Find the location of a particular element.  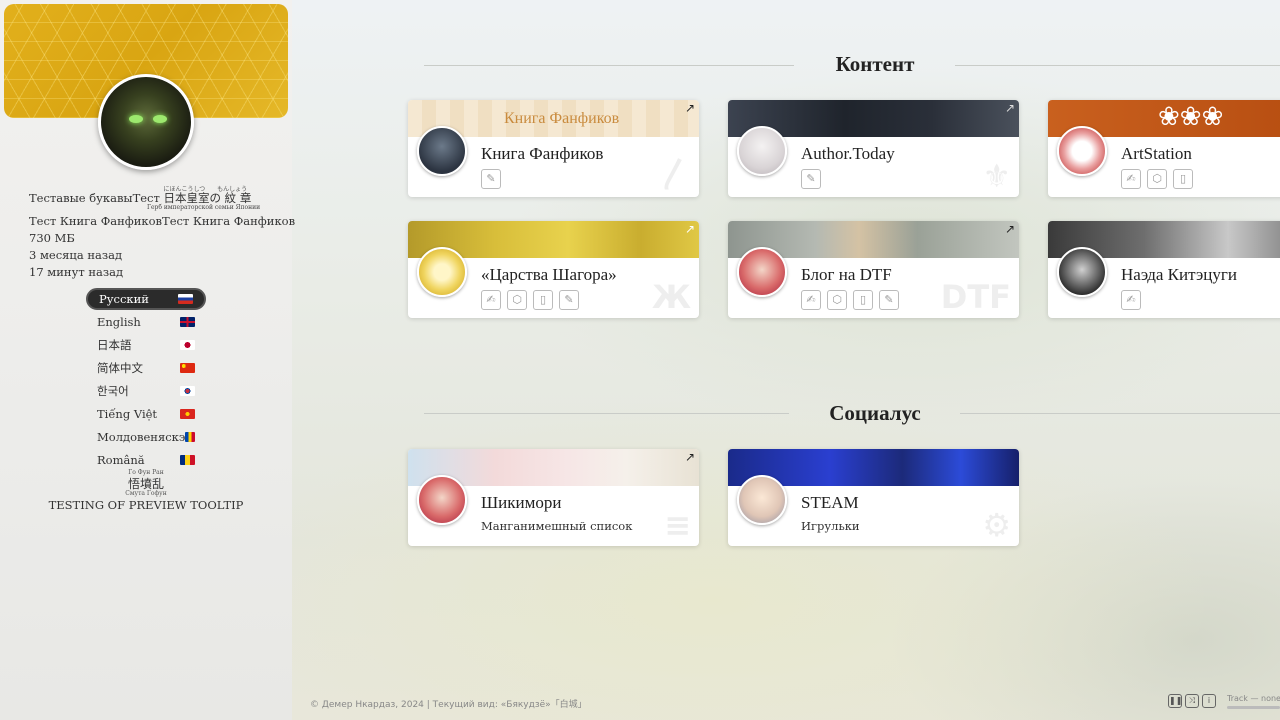

card-subtitle: Игрульки is located at coordinates (830, 526).